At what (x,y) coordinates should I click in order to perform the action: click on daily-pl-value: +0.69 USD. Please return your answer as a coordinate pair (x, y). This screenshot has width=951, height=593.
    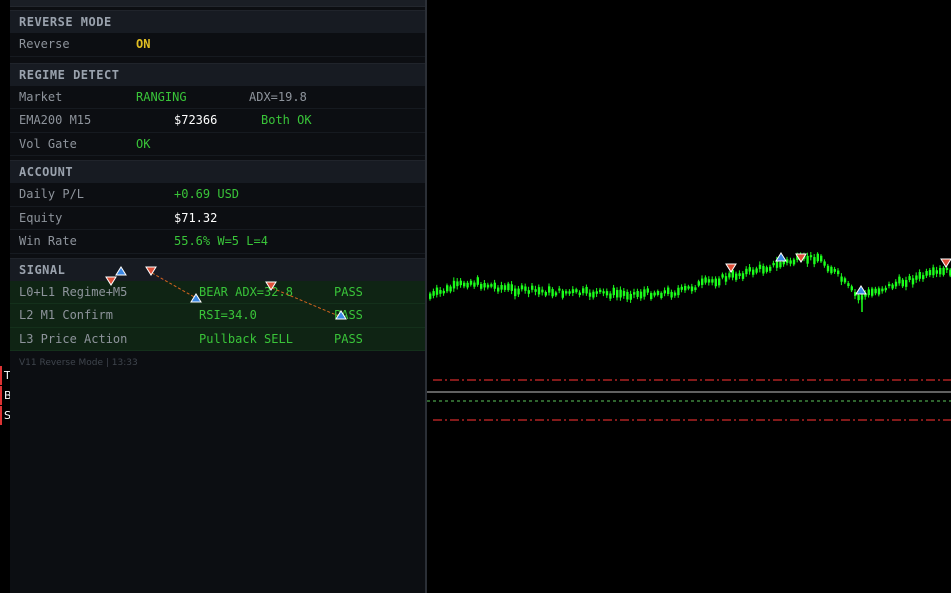
    Looking at the image, I should click on (207, 194).